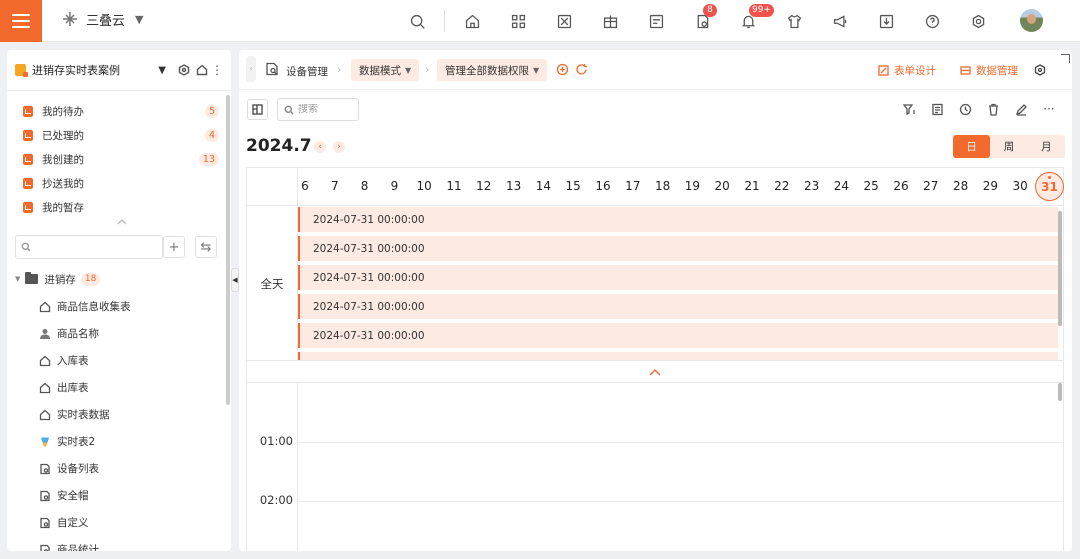 This screenshot has width=1080, height=559. Describe the element at coordinates (514, 186) in the screenshot. I see `day-number: 13` at that location.